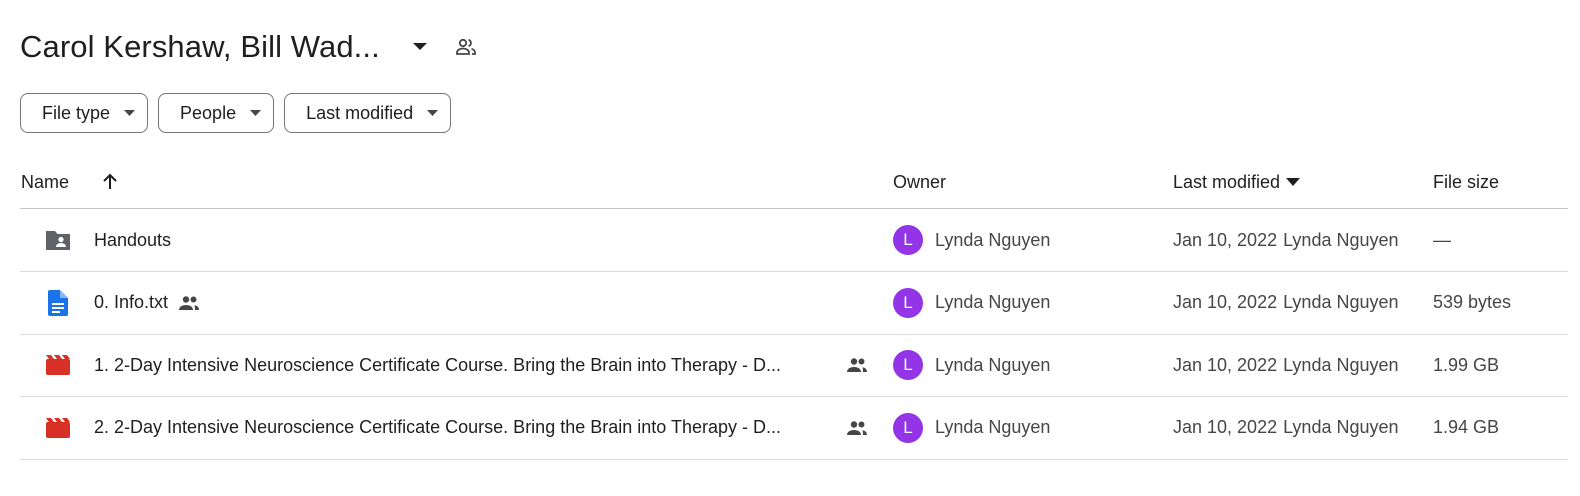  Describe the element at coordinates (208, 112) in the screenshot. I see `filter-chip-label: People` at that location.